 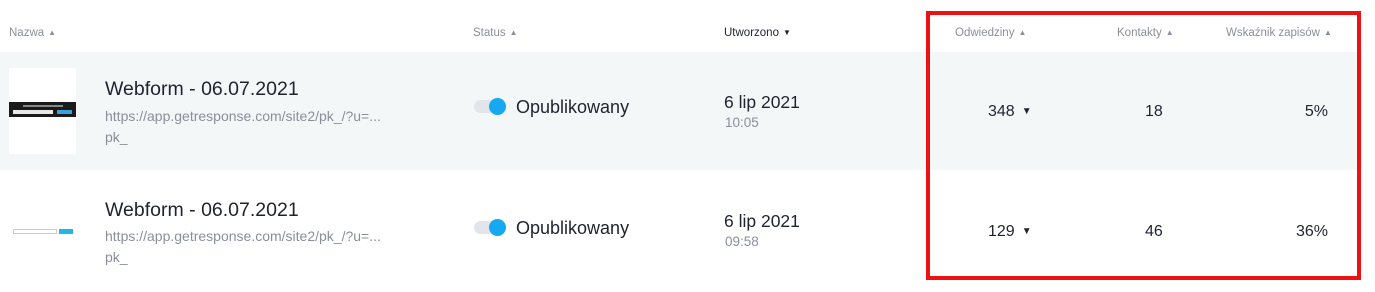 I want to click on column-header-created: Utworzono ▼, so click(x=757, y=33).